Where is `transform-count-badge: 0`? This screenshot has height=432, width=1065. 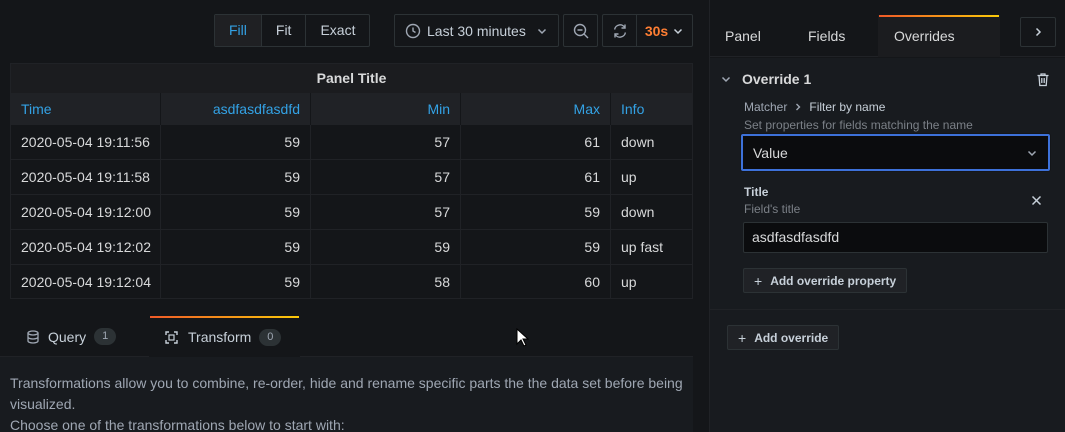 transform-count-badge: 0 is located at coordinates (270, 337).